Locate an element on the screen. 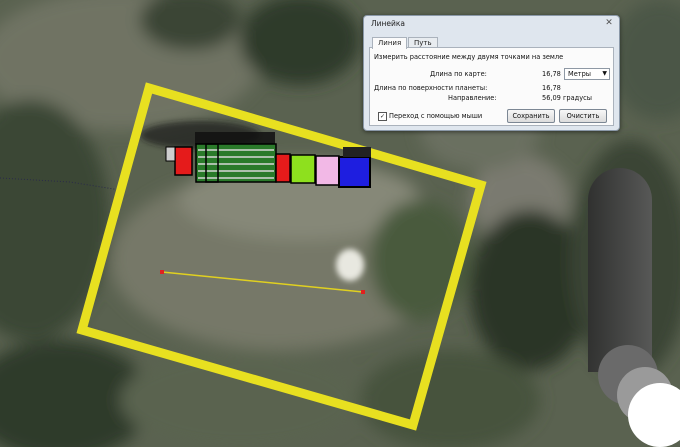 The width and height of the screenshot is (680, 447). clear-button: Очистить is located at coordinates (583, 116).